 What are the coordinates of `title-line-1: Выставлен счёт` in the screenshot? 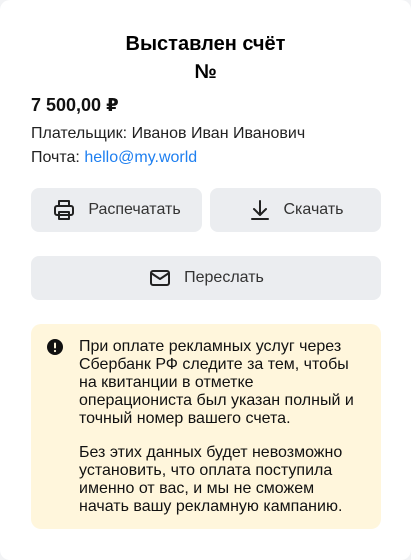 It's located at (205, 44).